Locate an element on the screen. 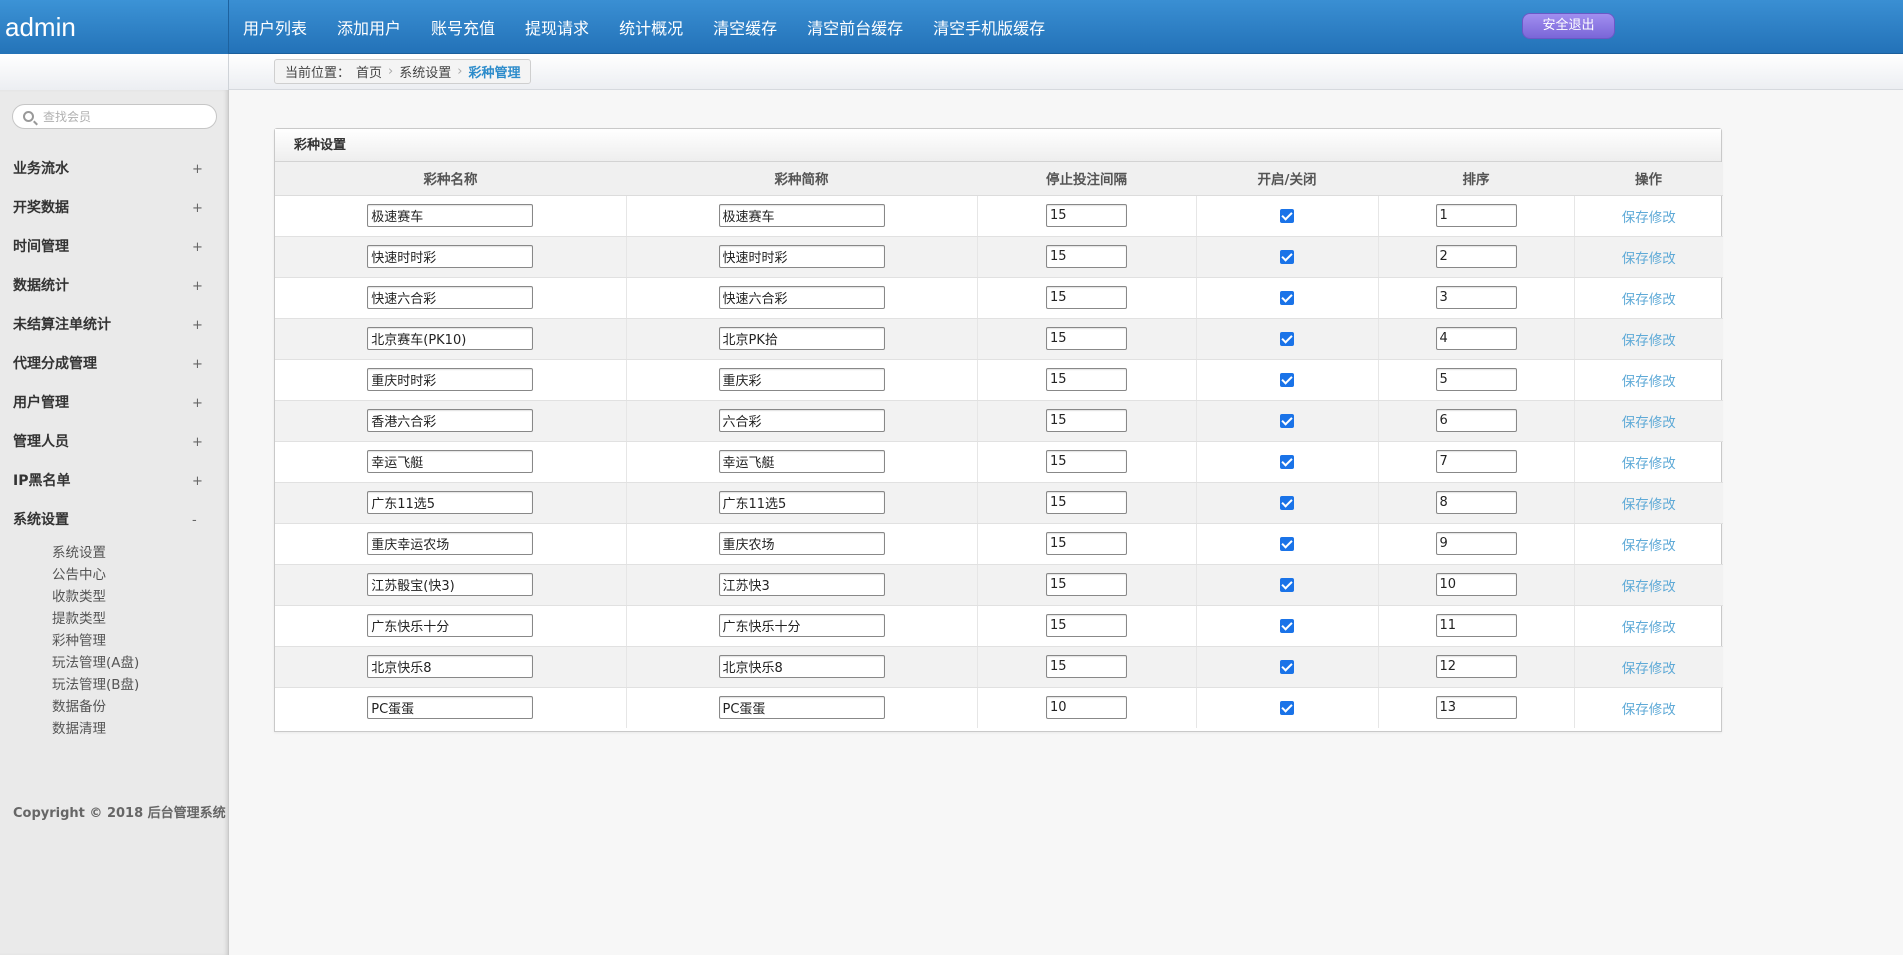 The height and width of the screenshot is (955, 1903). sidebar-item-data-statistics: 数据统计 + is located at coordinates (114, 286).